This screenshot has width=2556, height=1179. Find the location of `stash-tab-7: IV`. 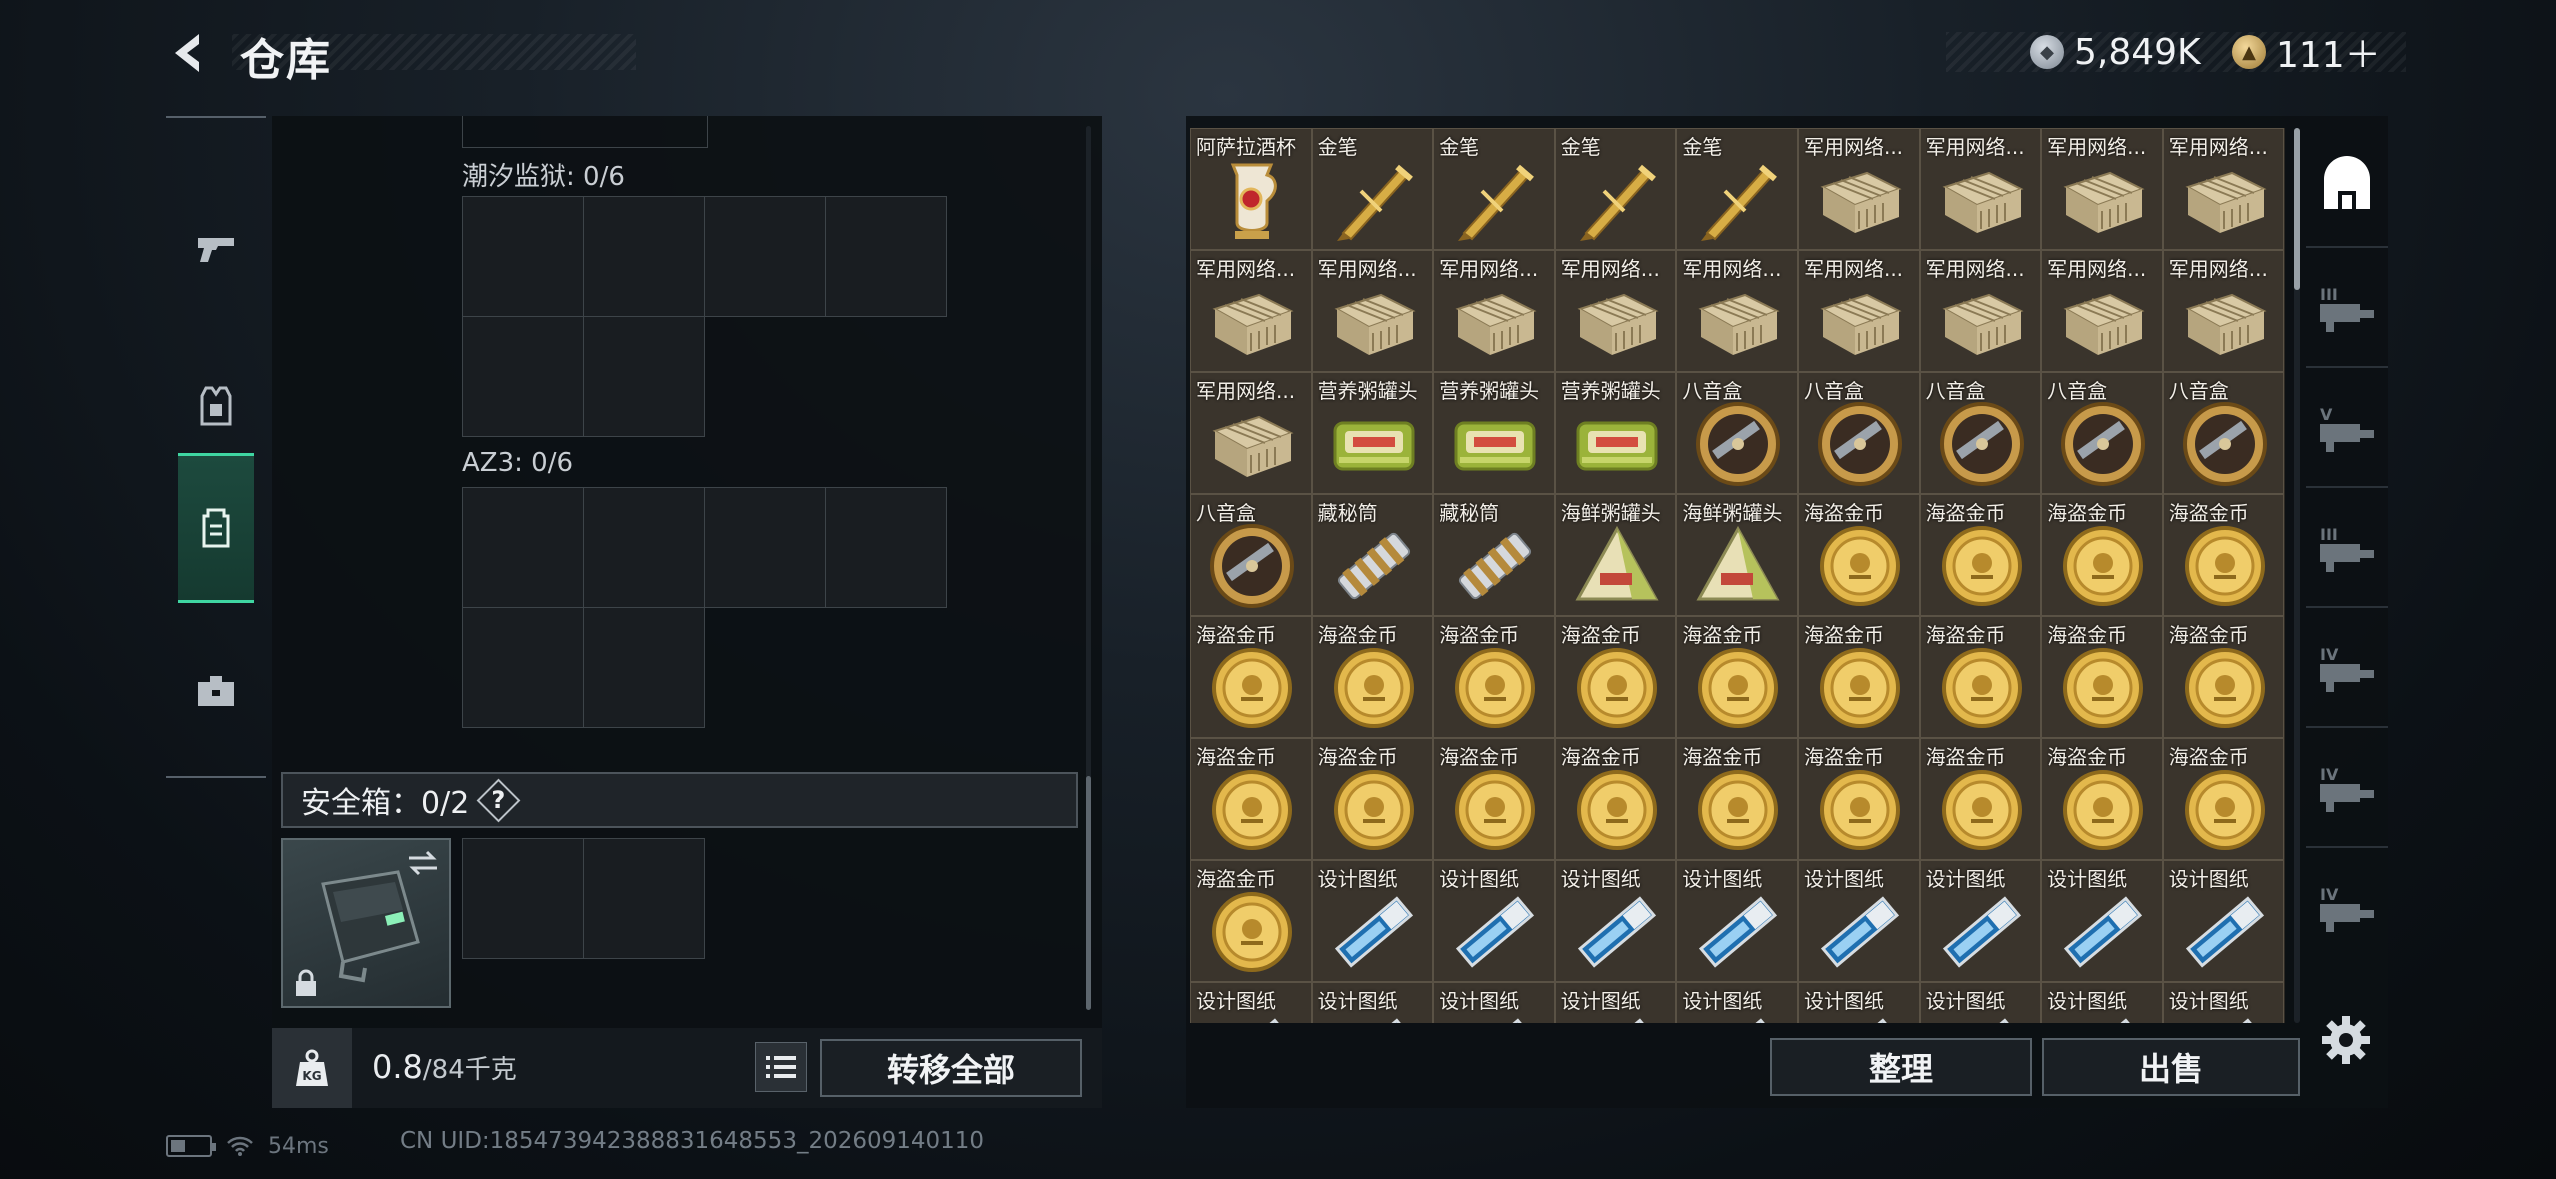

stash-tab-7: IV is located at coordinates (2347, 906).